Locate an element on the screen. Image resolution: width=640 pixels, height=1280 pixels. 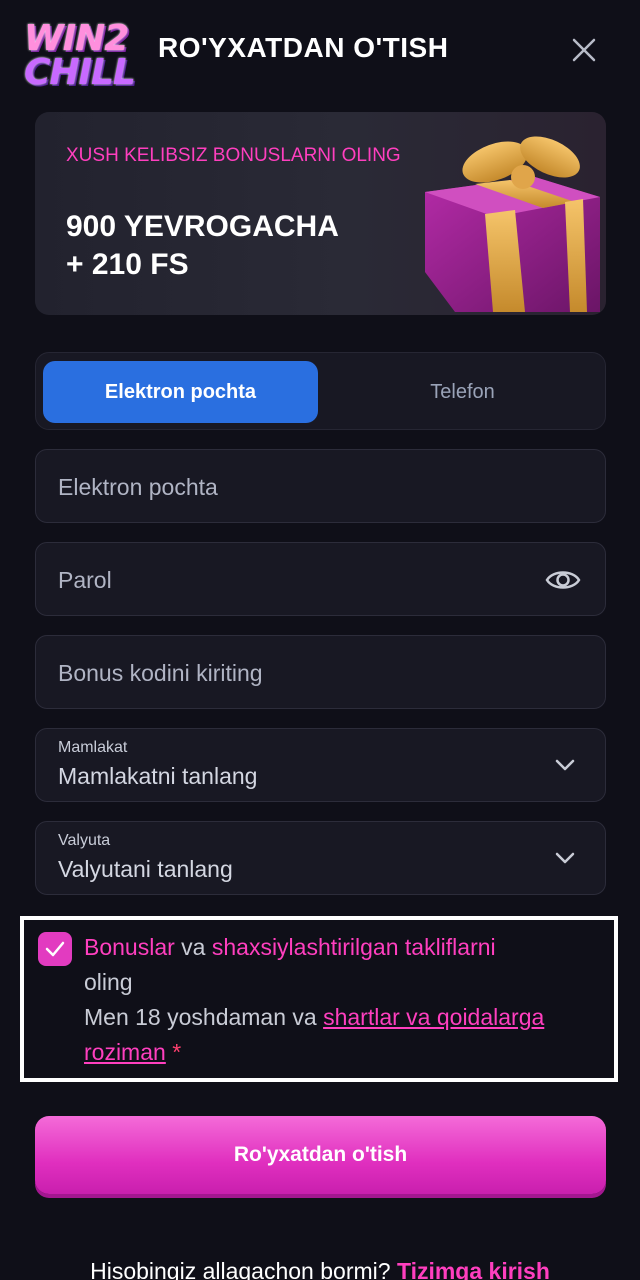
personalized-offers-link: shaxsiylashtirilgan takliflarni is located at coordinates (354, 947).